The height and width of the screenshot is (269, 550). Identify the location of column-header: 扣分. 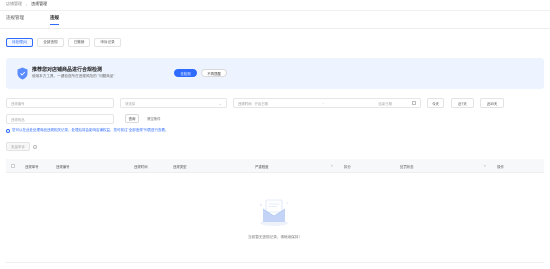
(347, 167).